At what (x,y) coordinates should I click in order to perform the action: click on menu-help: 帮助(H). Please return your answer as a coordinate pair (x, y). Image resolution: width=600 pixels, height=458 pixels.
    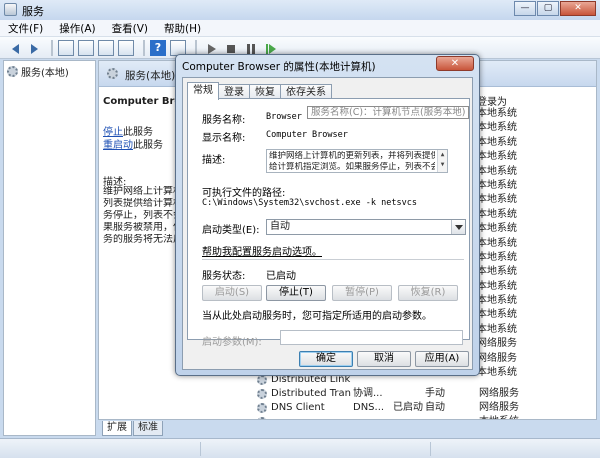
    Looking at the image, I should click on (182, 28).